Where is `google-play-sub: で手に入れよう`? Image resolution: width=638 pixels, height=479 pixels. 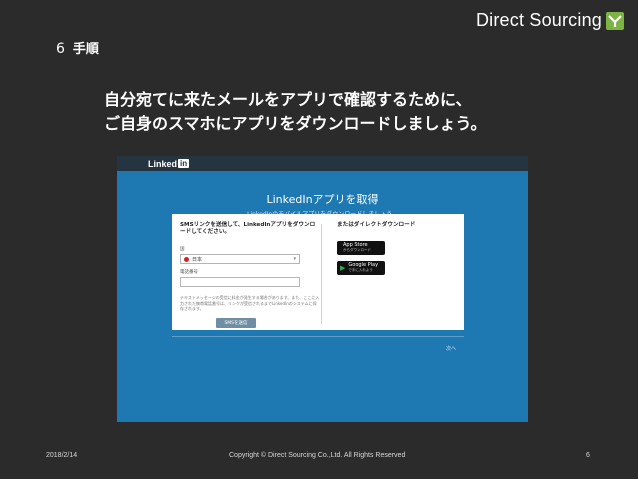
google-play-sub: で手に入れよう is located at coordinates (360, 270).